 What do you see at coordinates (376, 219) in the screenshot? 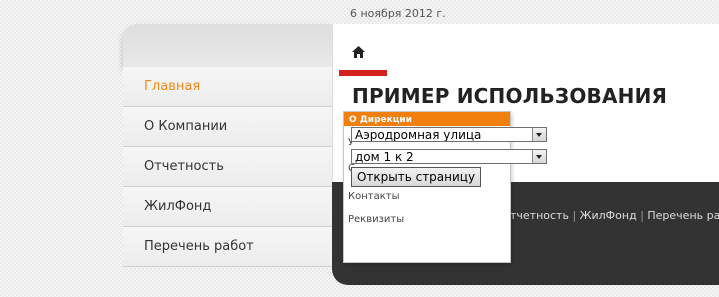
I see `submenu-item-requisites: Реквизиты` at bounding box center [376, 219].